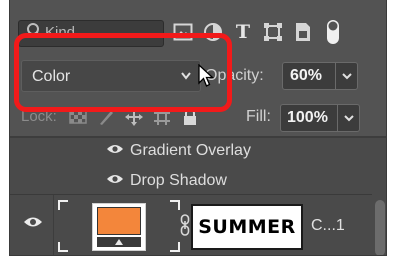  I want to click on layer-mask-thumbnail: SUMMER, so click(247, 227).